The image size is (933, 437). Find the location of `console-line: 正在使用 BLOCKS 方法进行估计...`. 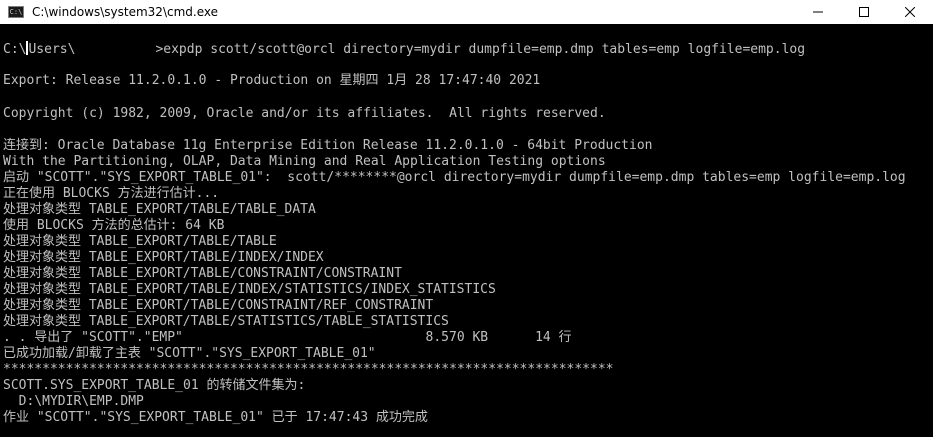

console-line: 正在使用 BLOCKS 方法进行估计... is located at coordinates (111, 193).